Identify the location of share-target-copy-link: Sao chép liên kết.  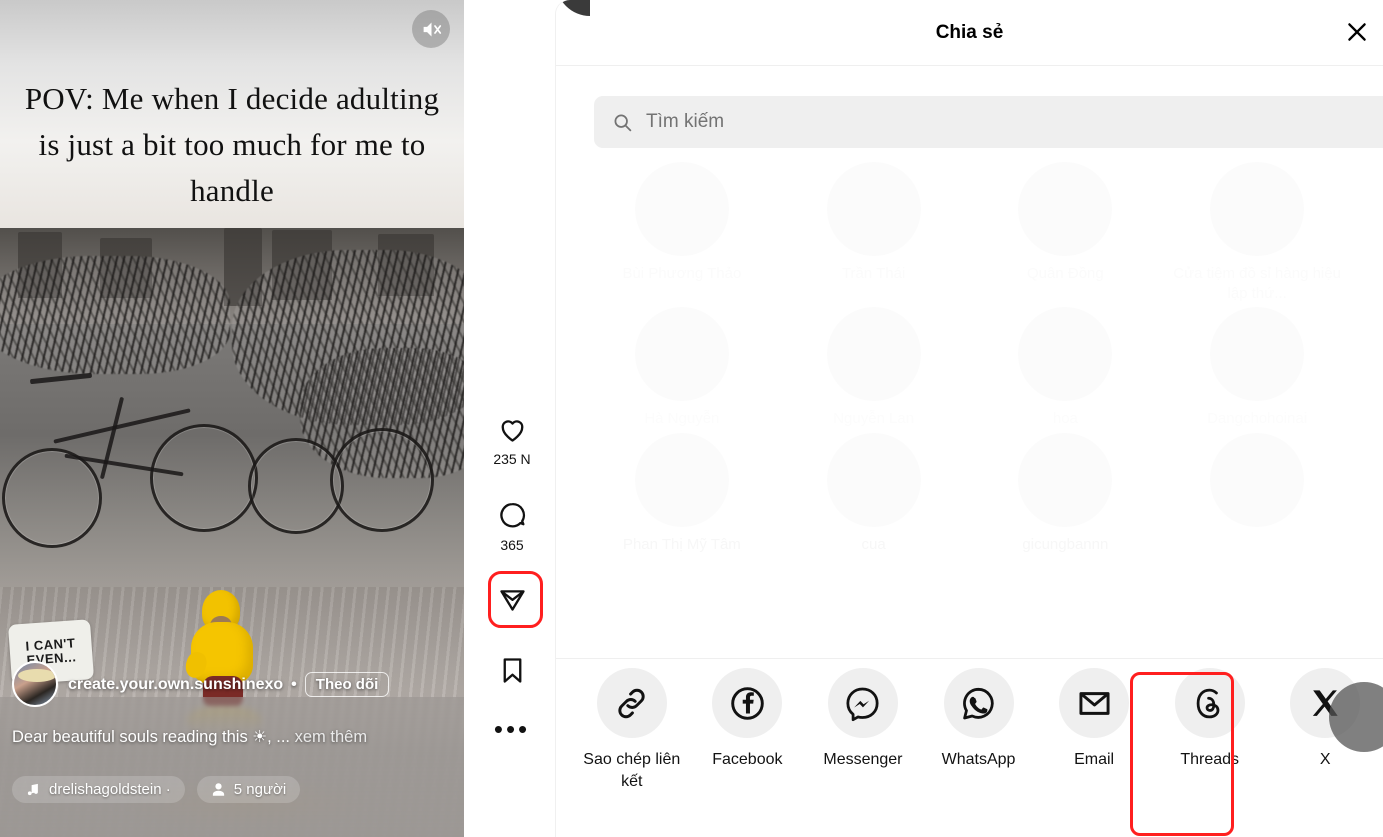
(632, 730).